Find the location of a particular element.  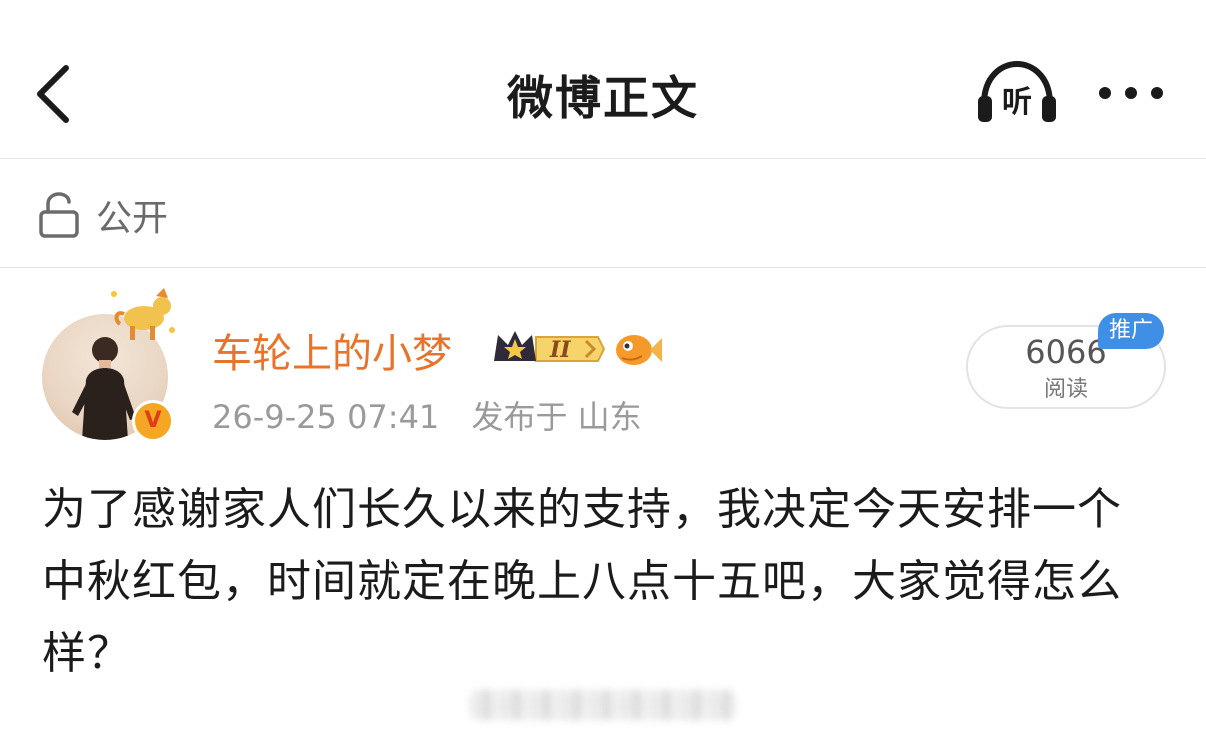

visibility-row: 公开 is located at coordinates (103, 215).